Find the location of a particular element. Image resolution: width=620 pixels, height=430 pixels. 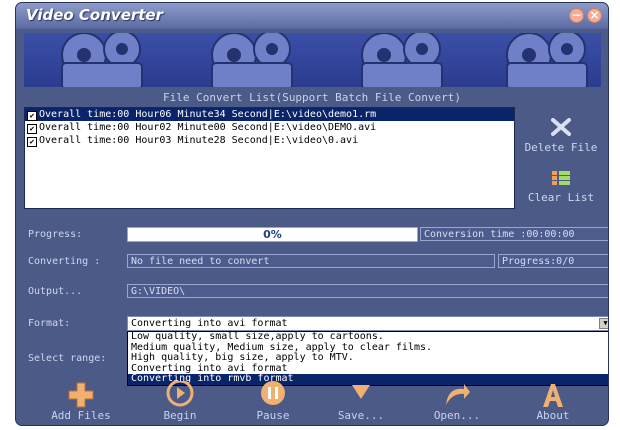

format-selected-value: Converting into avi format is located at coordinates (209, 323).